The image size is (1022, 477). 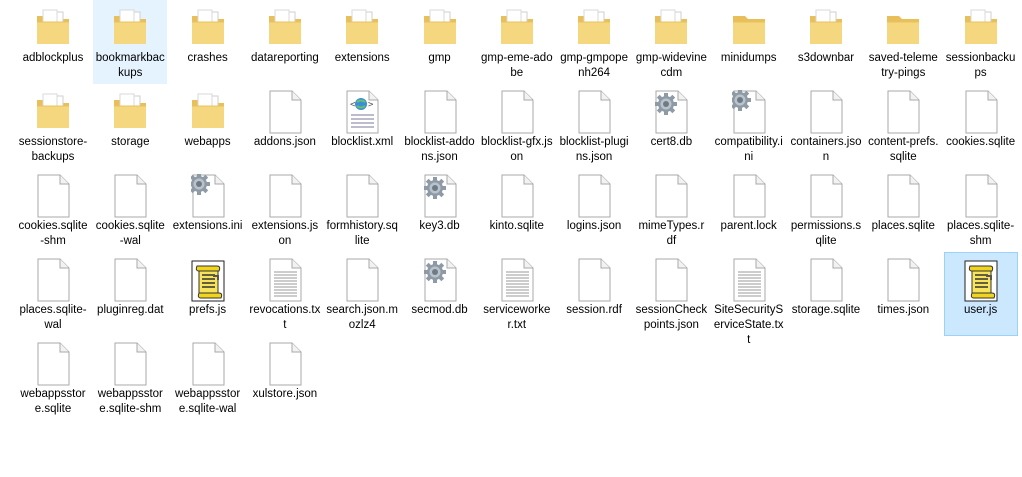 I want to click on file-item: times.json, so click(x=903, y=294).